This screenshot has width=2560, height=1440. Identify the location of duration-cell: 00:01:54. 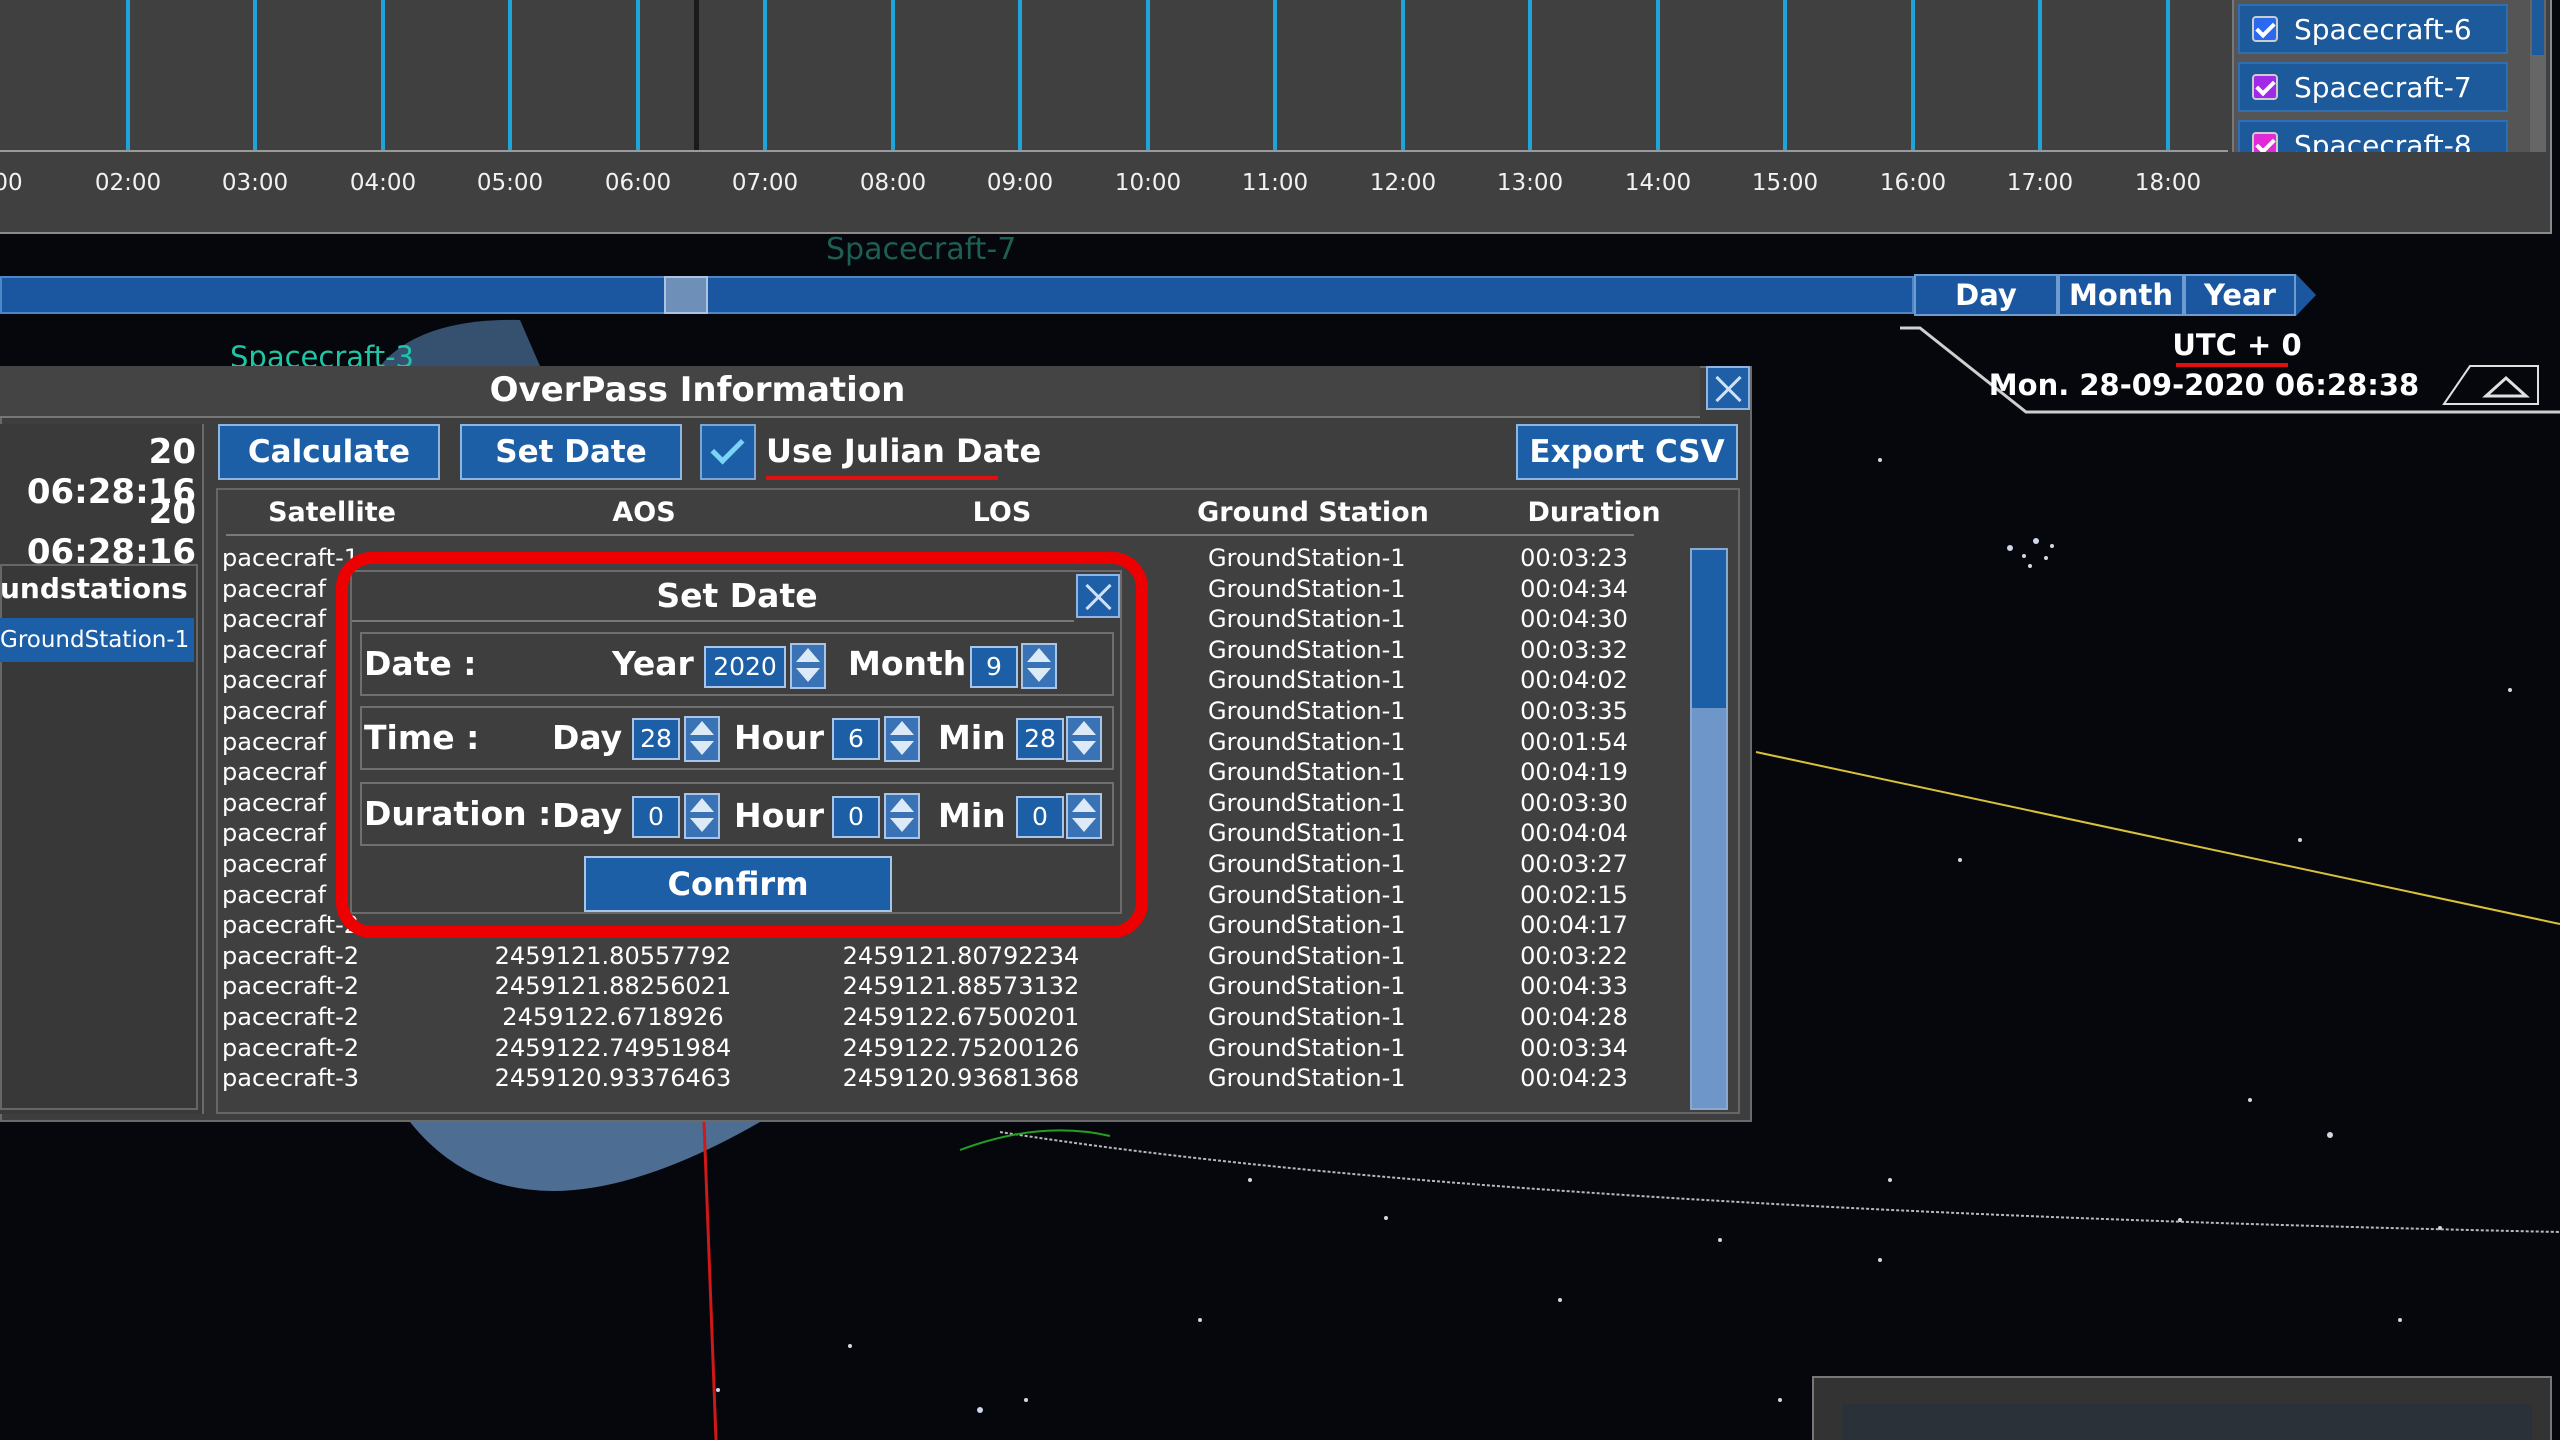
(1574, 741).